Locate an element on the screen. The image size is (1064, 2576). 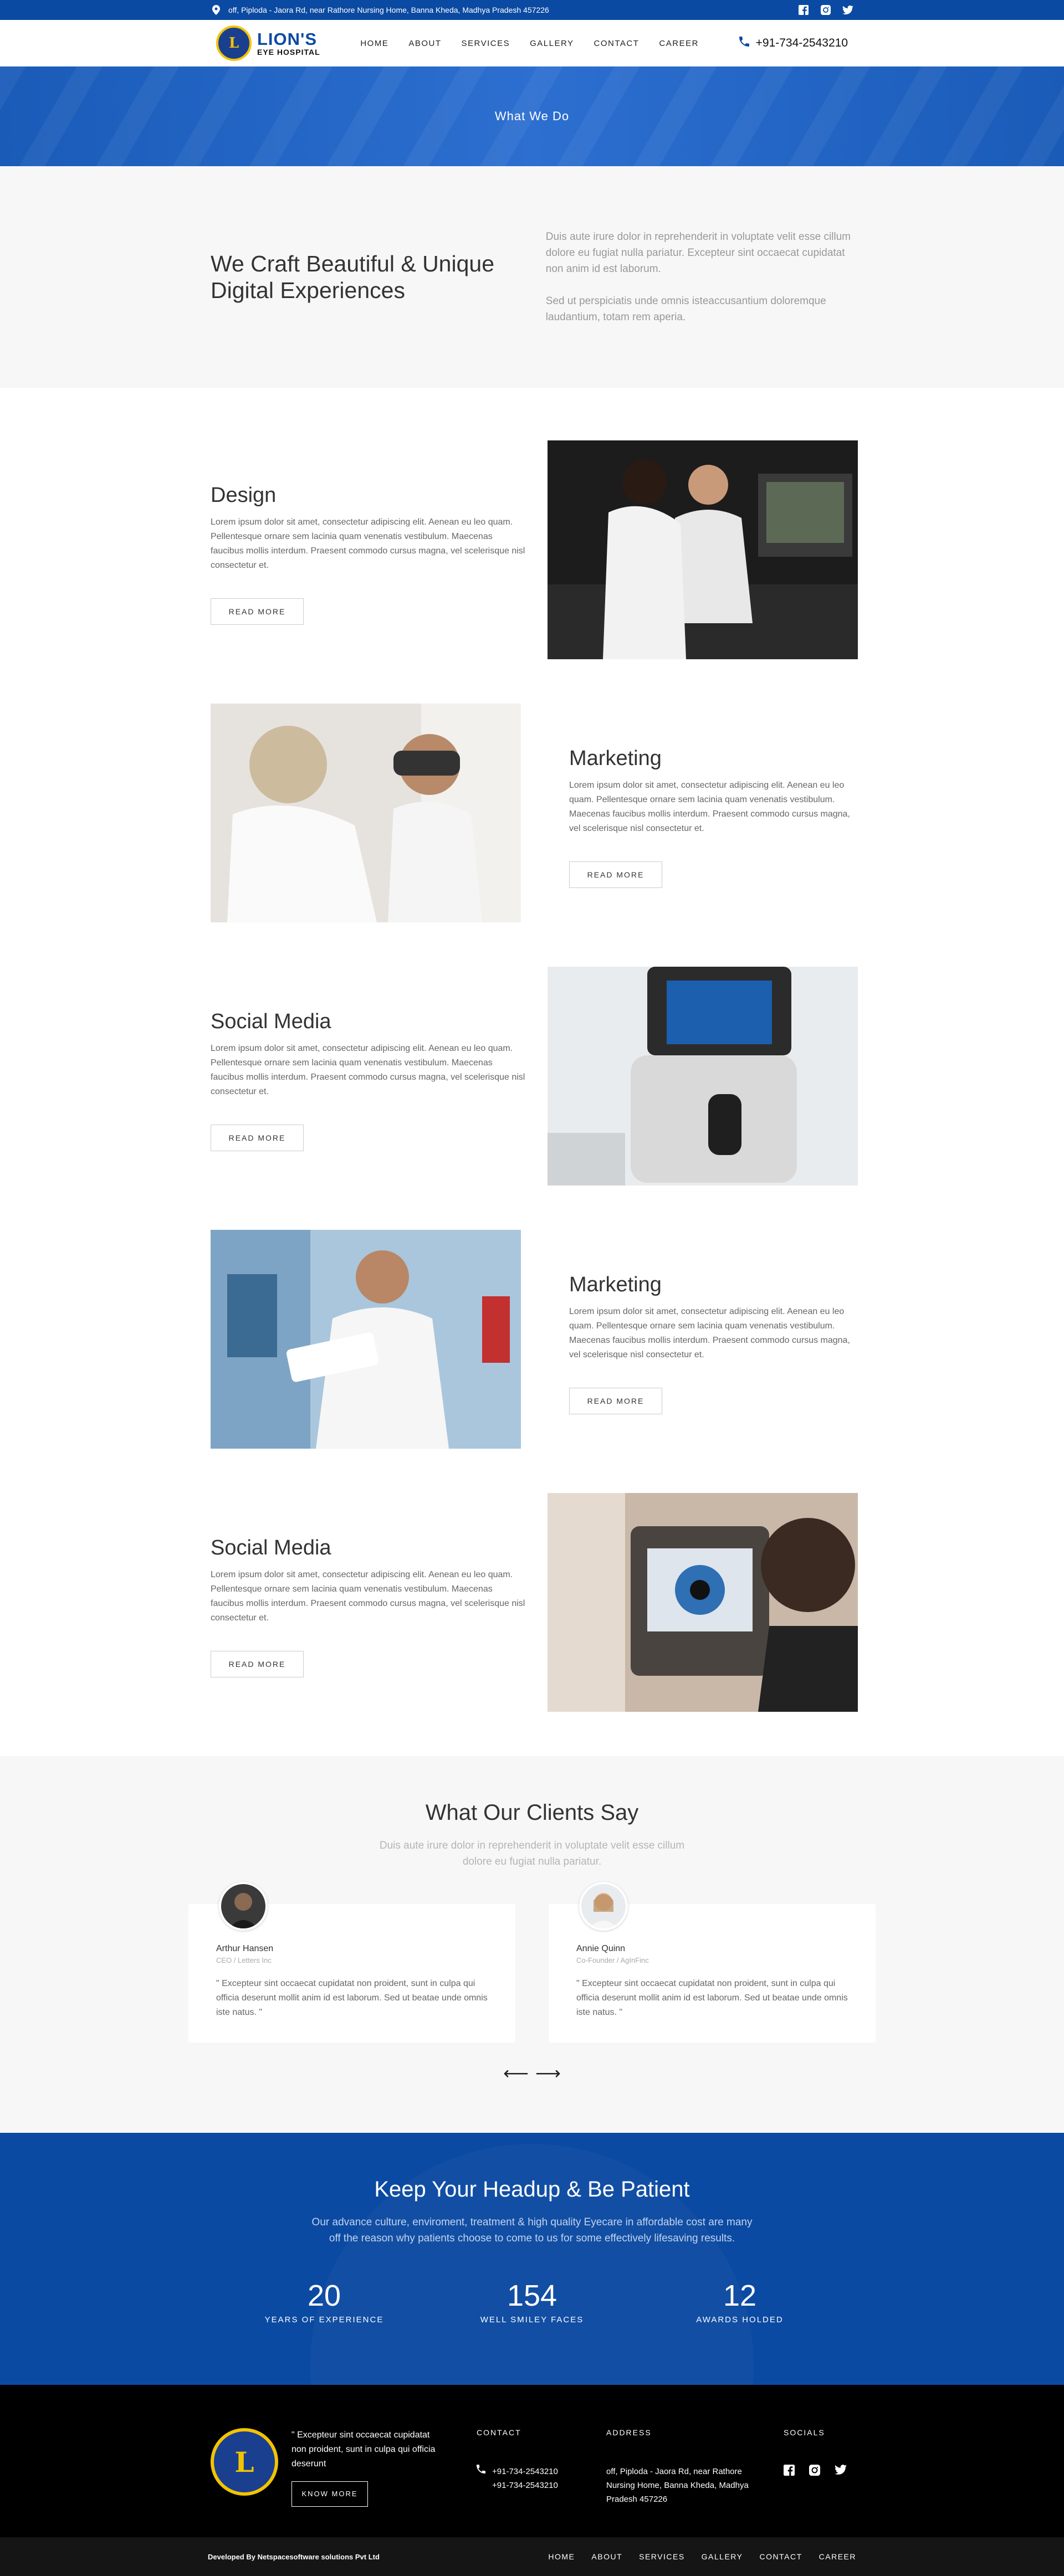
nav-item-about: ABOUT is located at coordinates (424, 43).